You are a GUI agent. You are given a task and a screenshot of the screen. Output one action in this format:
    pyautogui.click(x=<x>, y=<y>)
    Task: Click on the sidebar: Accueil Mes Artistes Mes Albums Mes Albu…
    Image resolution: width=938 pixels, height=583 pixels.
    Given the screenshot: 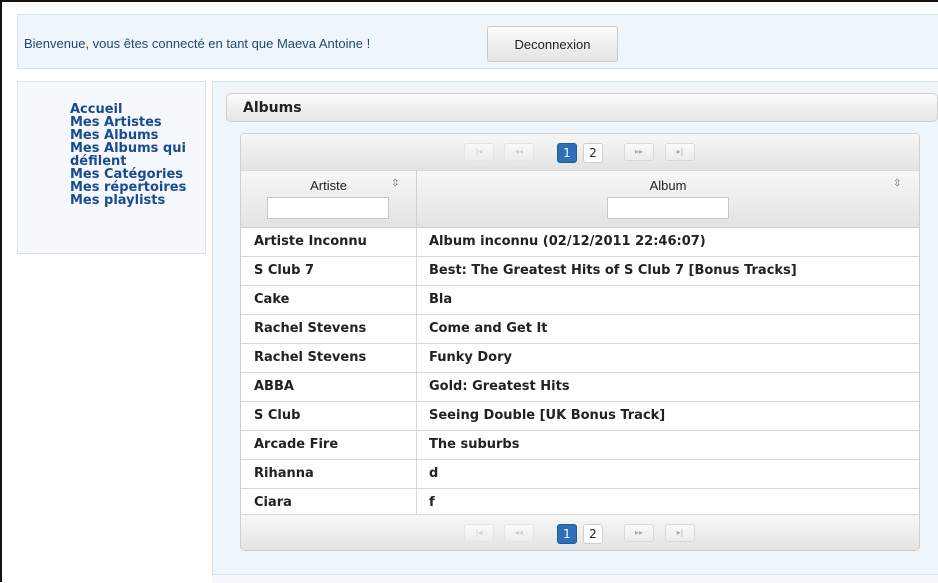 What is the action you would take?
    pyautogui.click(x=111, y=167)
    